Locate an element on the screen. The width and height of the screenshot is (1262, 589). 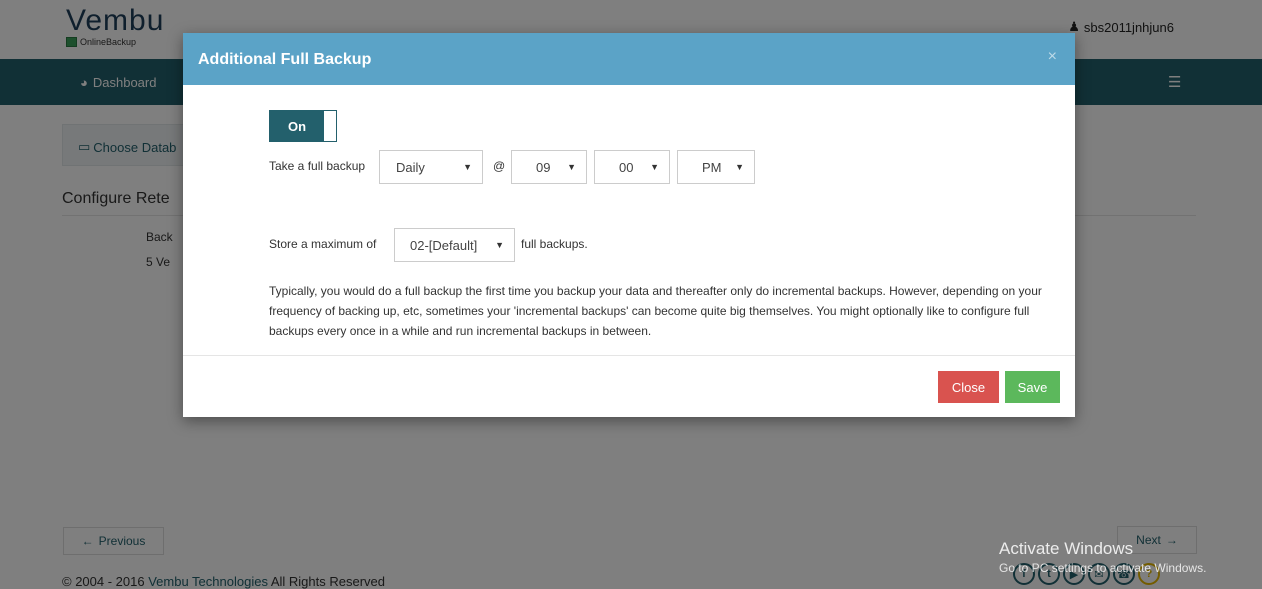
modal-header: Additional Full Backup × is located at coordinates (629, 59).